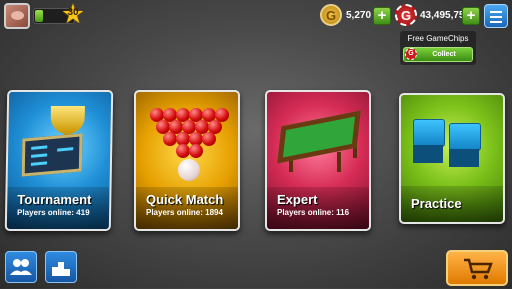  I want to click on red-balls-rack, so click(190, 136).